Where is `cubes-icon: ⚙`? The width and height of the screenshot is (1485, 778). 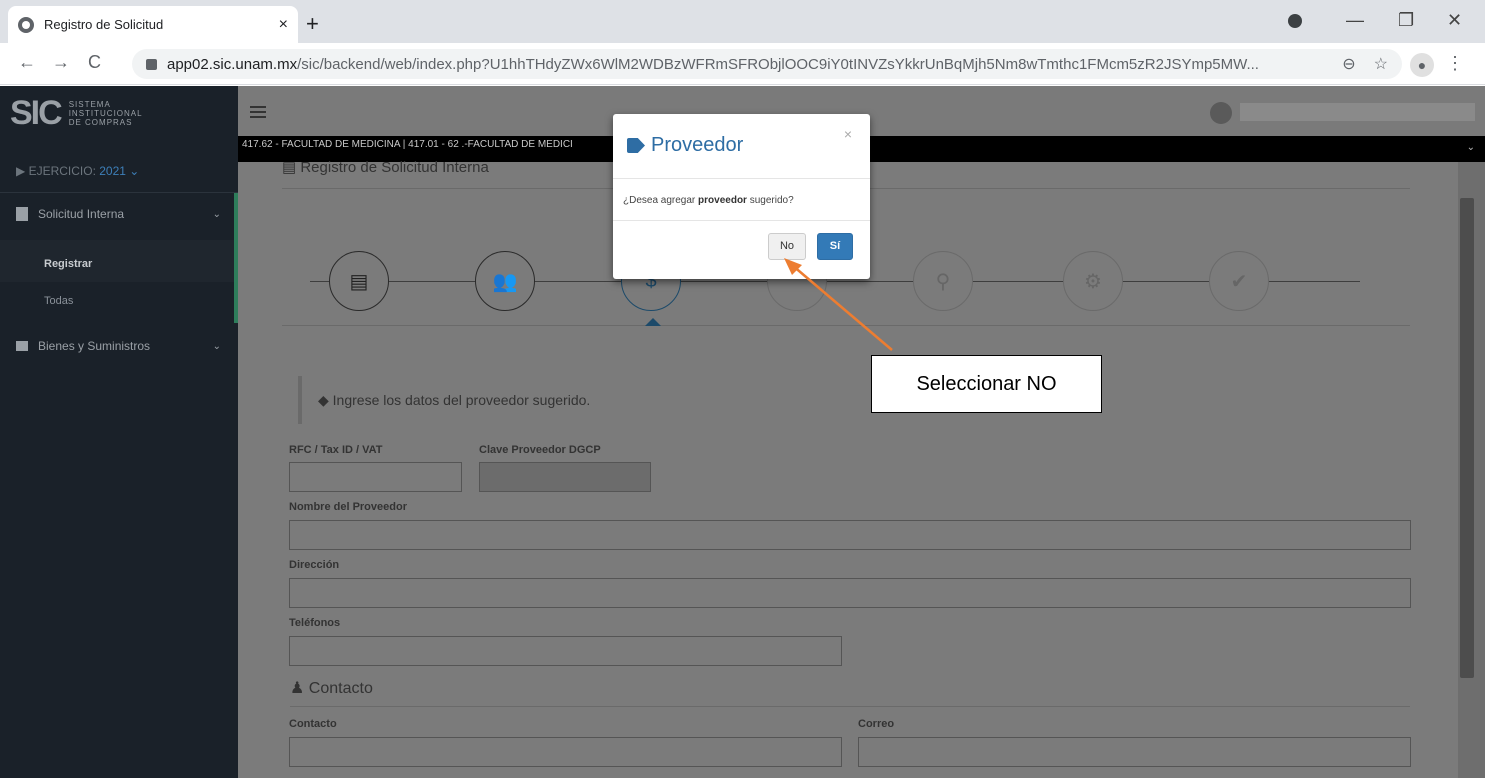 cubes-icon: ⚙ is located at coordinates (1093, 281).